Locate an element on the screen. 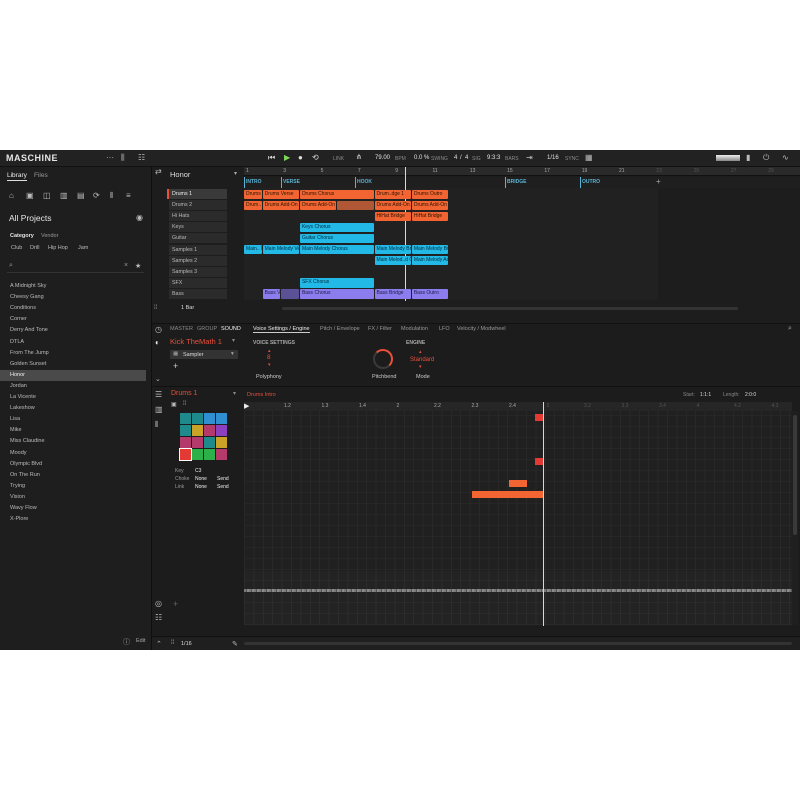  arranger-scrollbar is located at coordinates (510, 308).